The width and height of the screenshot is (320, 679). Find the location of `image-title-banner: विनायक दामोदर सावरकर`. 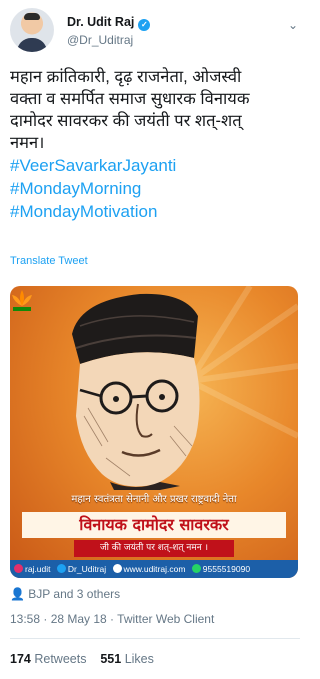

image-title-banner: विनायक दामोदर सावरकर is located at coordinates (154, 525).